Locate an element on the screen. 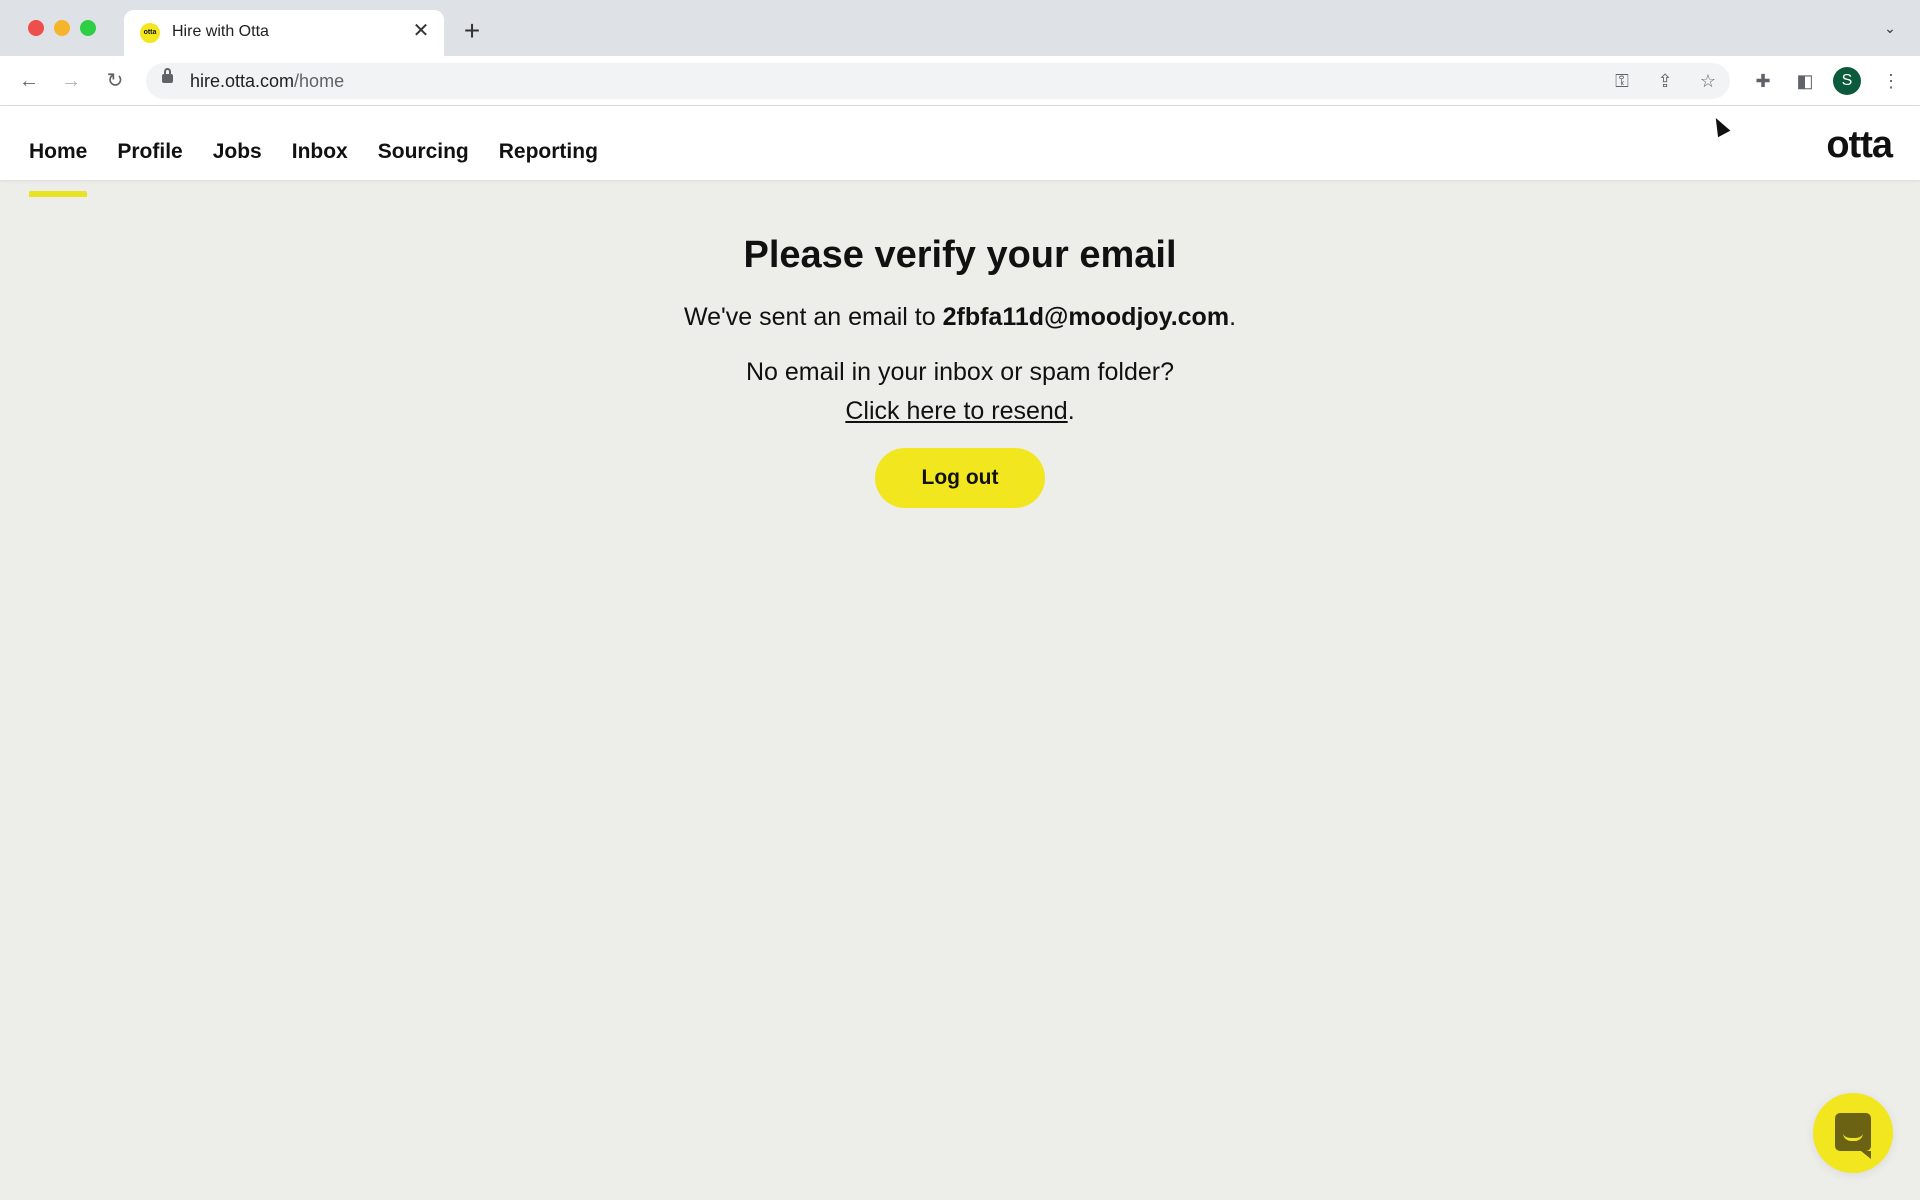 The width and height of the screenshot is (1920, 1200). resend-line: Click here to resend. is located at coordinates (960, 411).